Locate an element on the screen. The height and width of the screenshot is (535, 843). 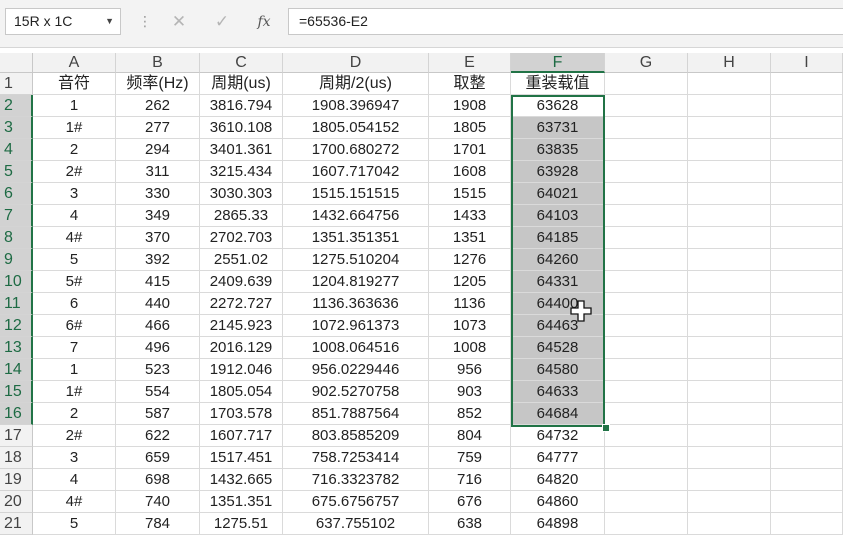
cell-g11 is located at coordinates (646, 304).